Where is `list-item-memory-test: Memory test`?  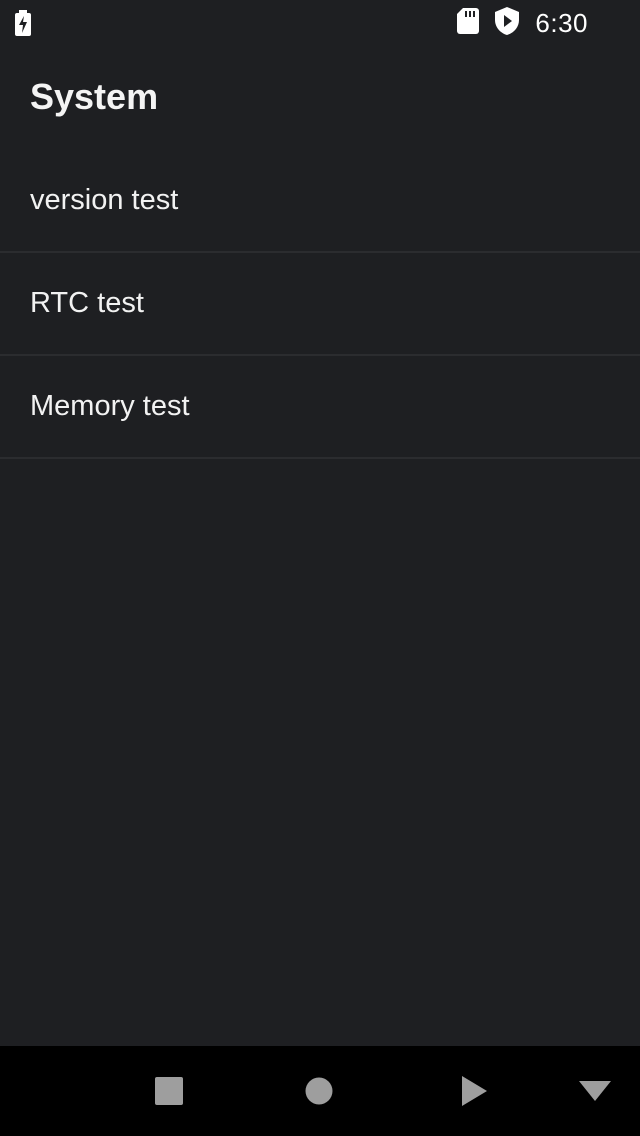 list-item-memory-test: Memory test is located at coordinates (320, 407).